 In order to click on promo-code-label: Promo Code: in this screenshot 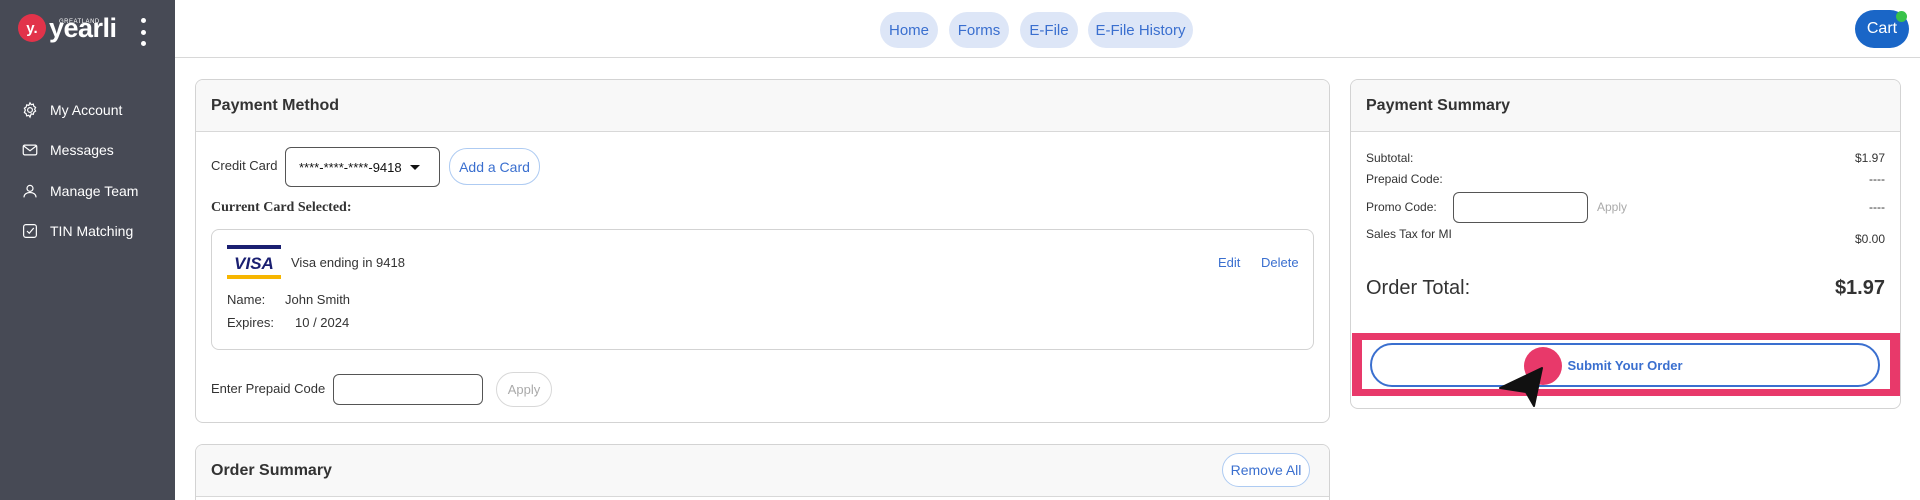, I will do `click(1401, 207)`.